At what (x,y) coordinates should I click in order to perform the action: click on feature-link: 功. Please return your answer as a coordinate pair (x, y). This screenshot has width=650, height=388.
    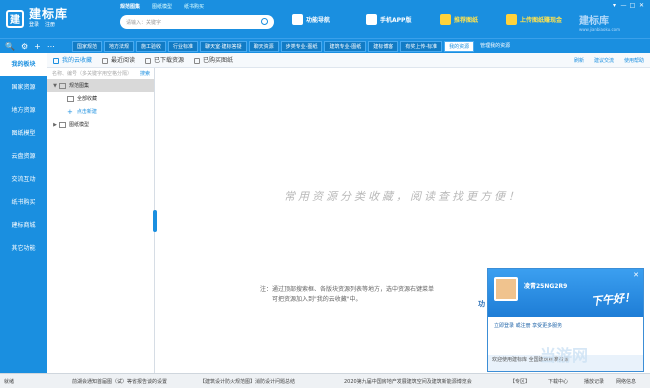
    Looking at the image, I should click on (481, 304).